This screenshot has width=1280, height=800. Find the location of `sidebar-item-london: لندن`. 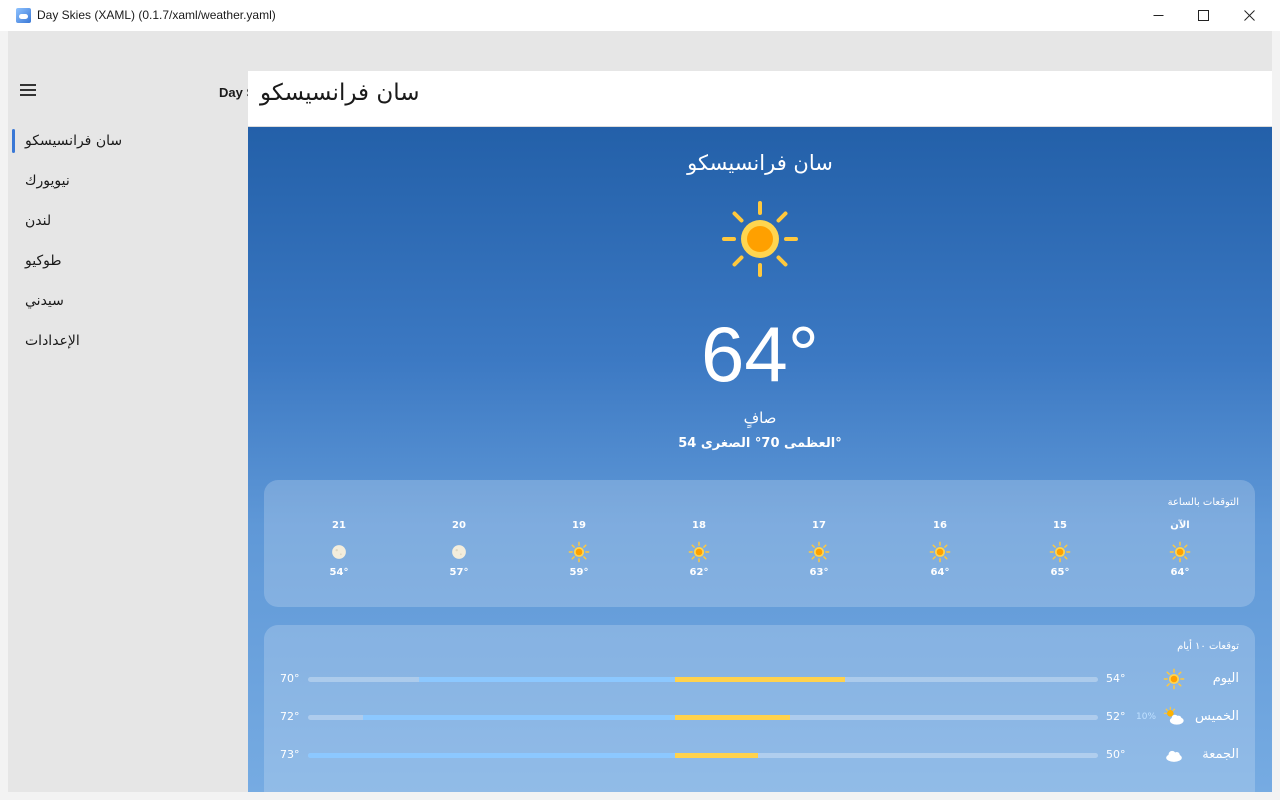

sidebar-item-london: لندن is located at coordinates (128, 221).